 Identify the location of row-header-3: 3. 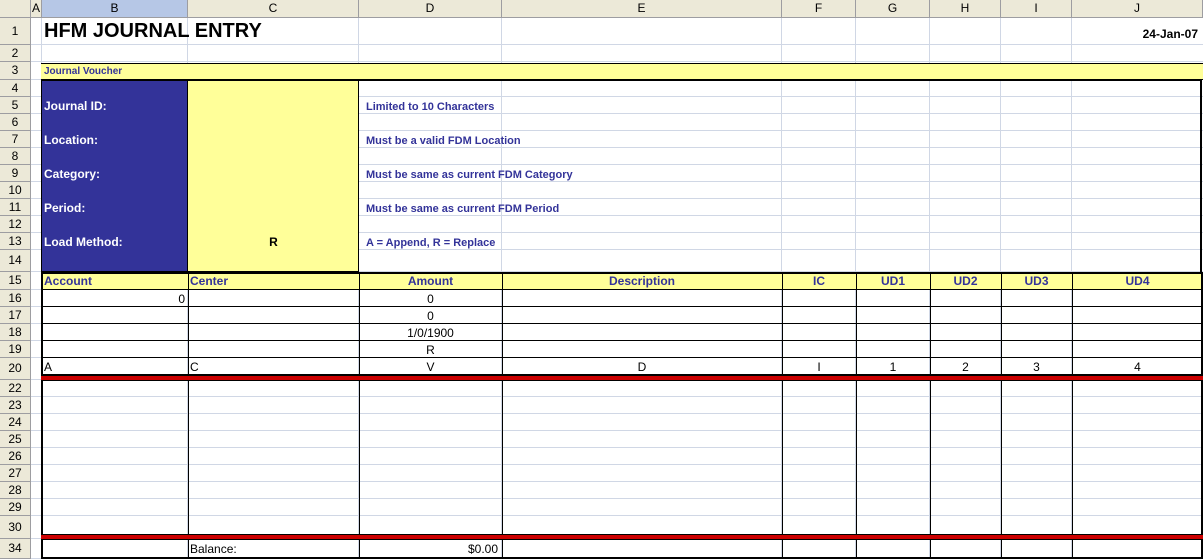
(15, 71).